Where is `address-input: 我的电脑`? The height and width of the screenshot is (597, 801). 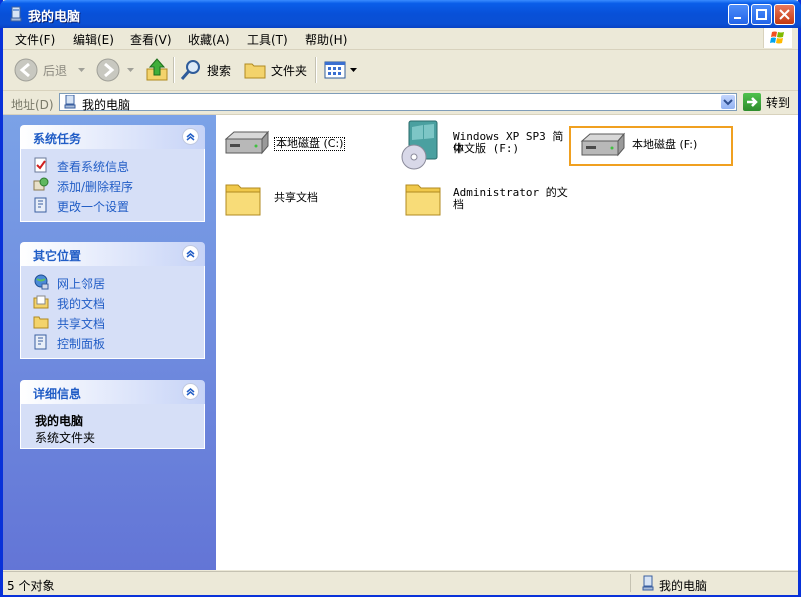 address-input: 我的电脑 is located at coordinates (398, 102).